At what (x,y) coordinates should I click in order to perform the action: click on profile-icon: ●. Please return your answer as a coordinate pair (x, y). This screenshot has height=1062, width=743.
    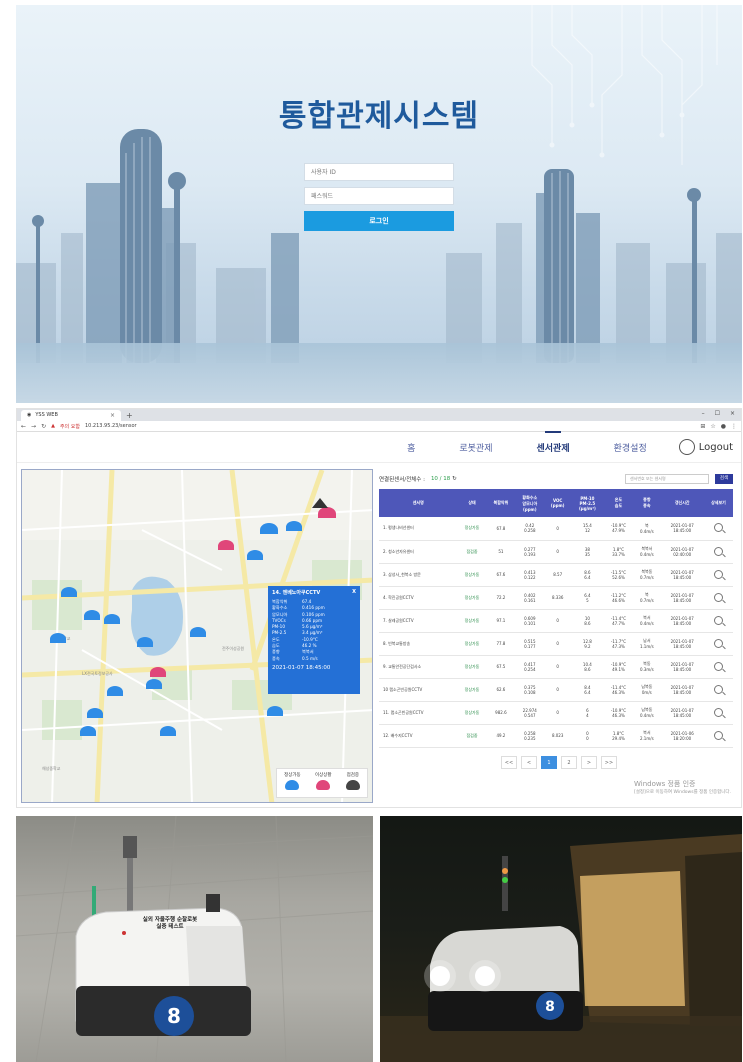
    Looking at the image, I should click on (723, 426).